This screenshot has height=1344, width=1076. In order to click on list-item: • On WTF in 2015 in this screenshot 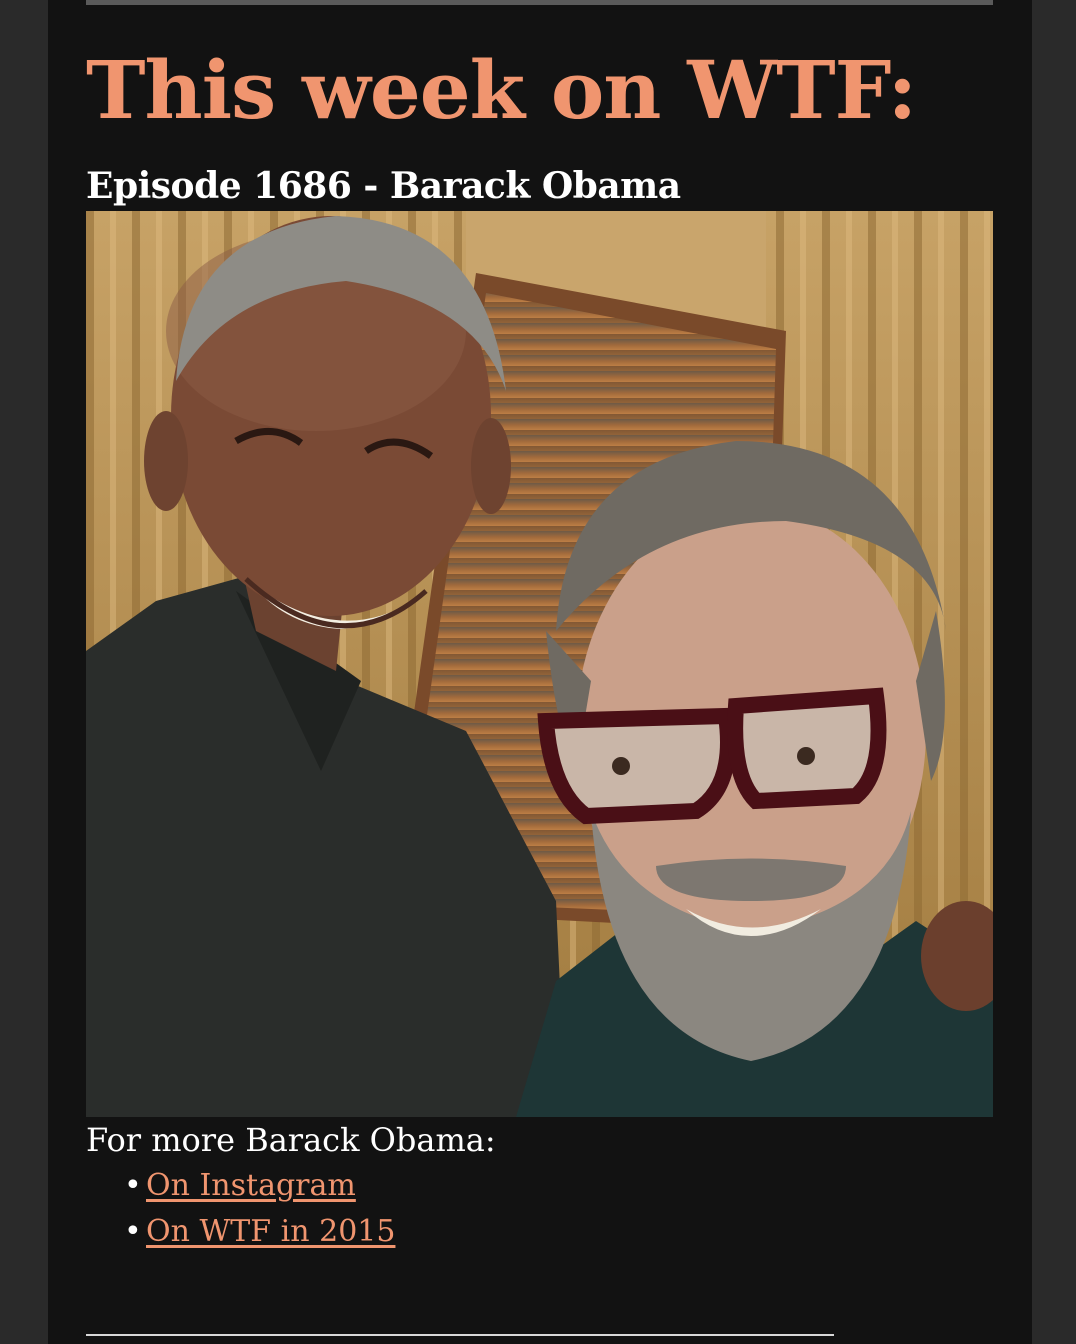, I will do `click(259, 1235)`.